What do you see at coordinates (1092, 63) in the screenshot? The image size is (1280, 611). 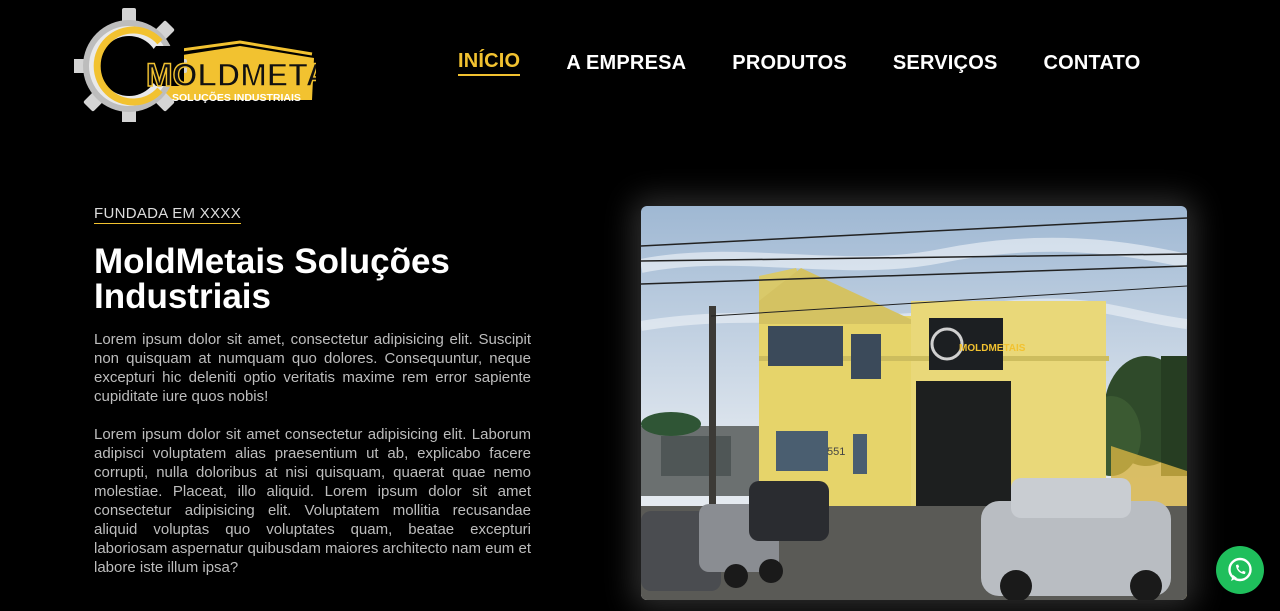 I see `nav-contato: CONTATO` at bounding box center [1092, 63].